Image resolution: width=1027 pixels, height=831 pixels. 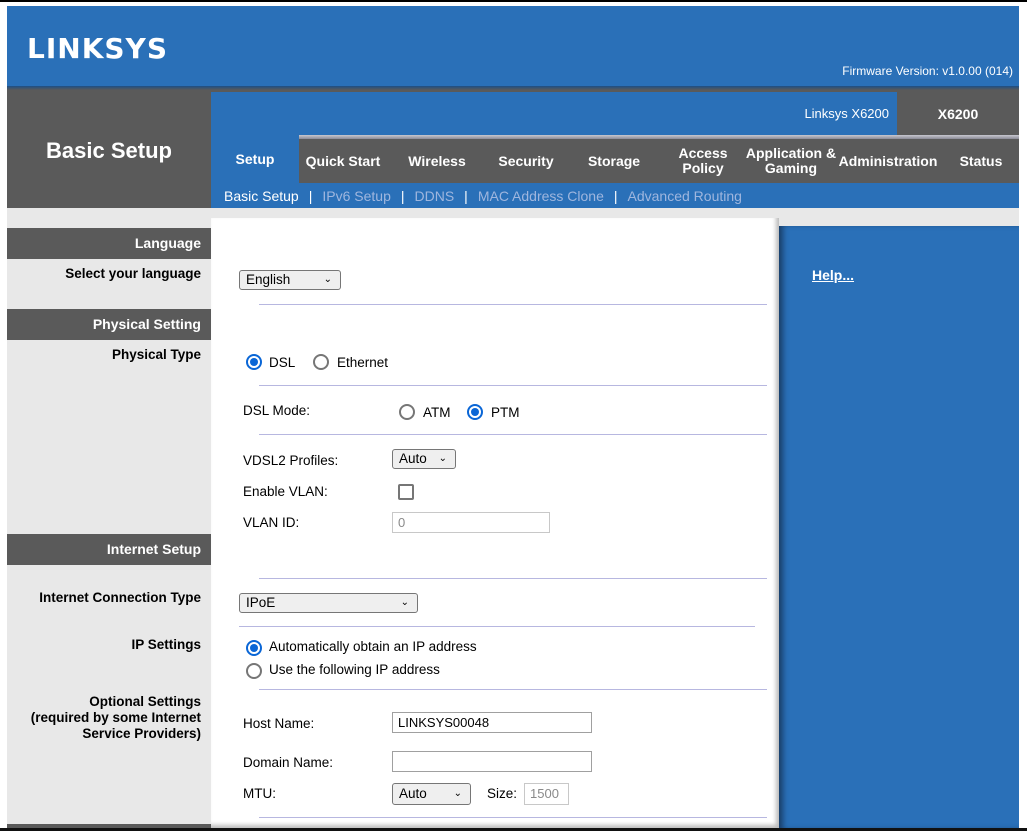 I want to click on mtu-select-value: Auto, so click(x=413, y=793).